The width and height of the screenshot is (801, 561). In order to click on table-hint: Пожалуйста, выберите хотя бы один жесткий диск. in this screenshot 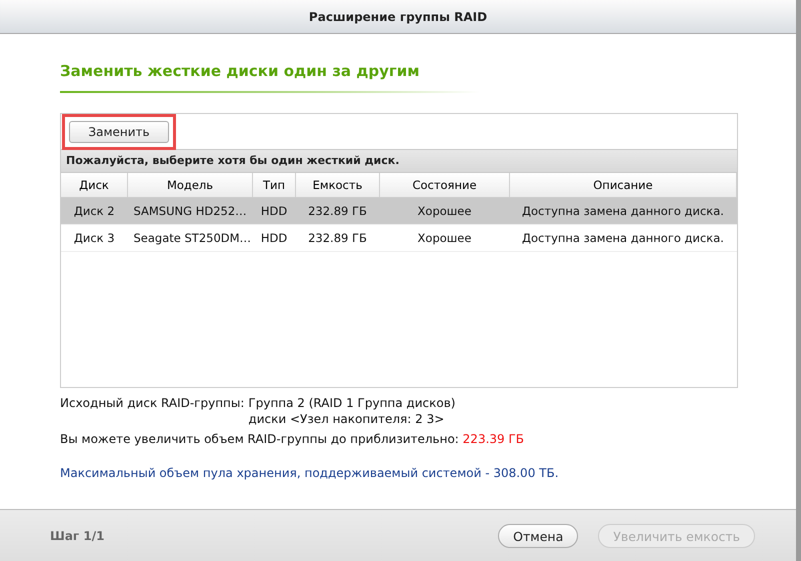, I will do `click(399, 161)`.